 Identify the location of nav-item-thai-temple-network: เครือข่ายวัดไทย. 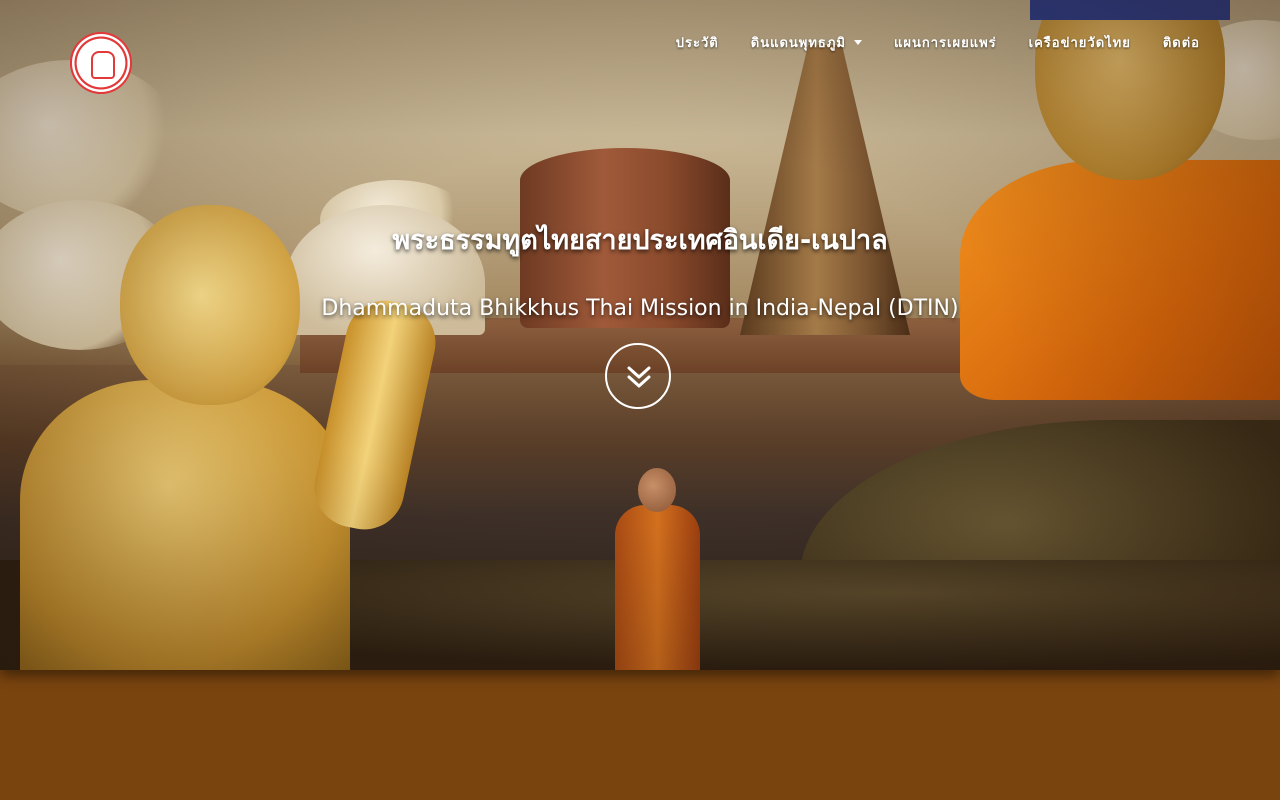
(1080, 42).